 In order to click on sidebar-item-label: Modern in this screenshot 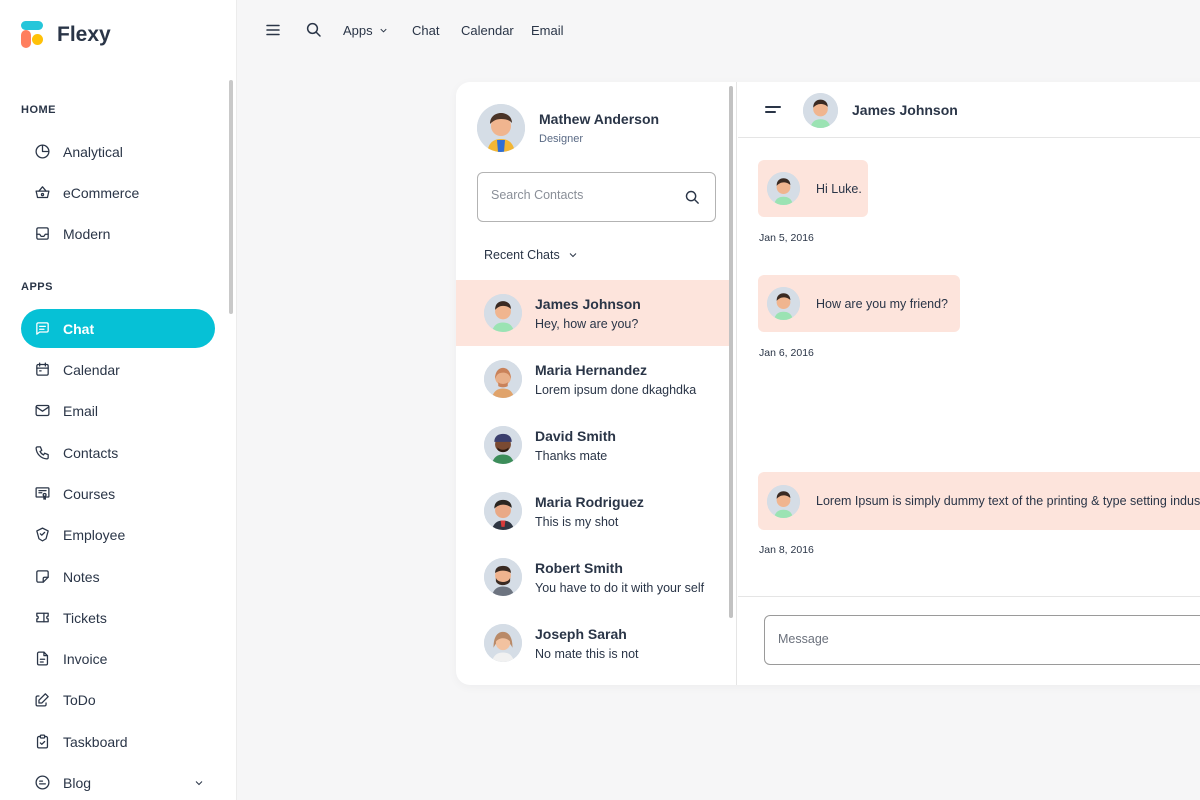, I will do `click(87, 233)`.